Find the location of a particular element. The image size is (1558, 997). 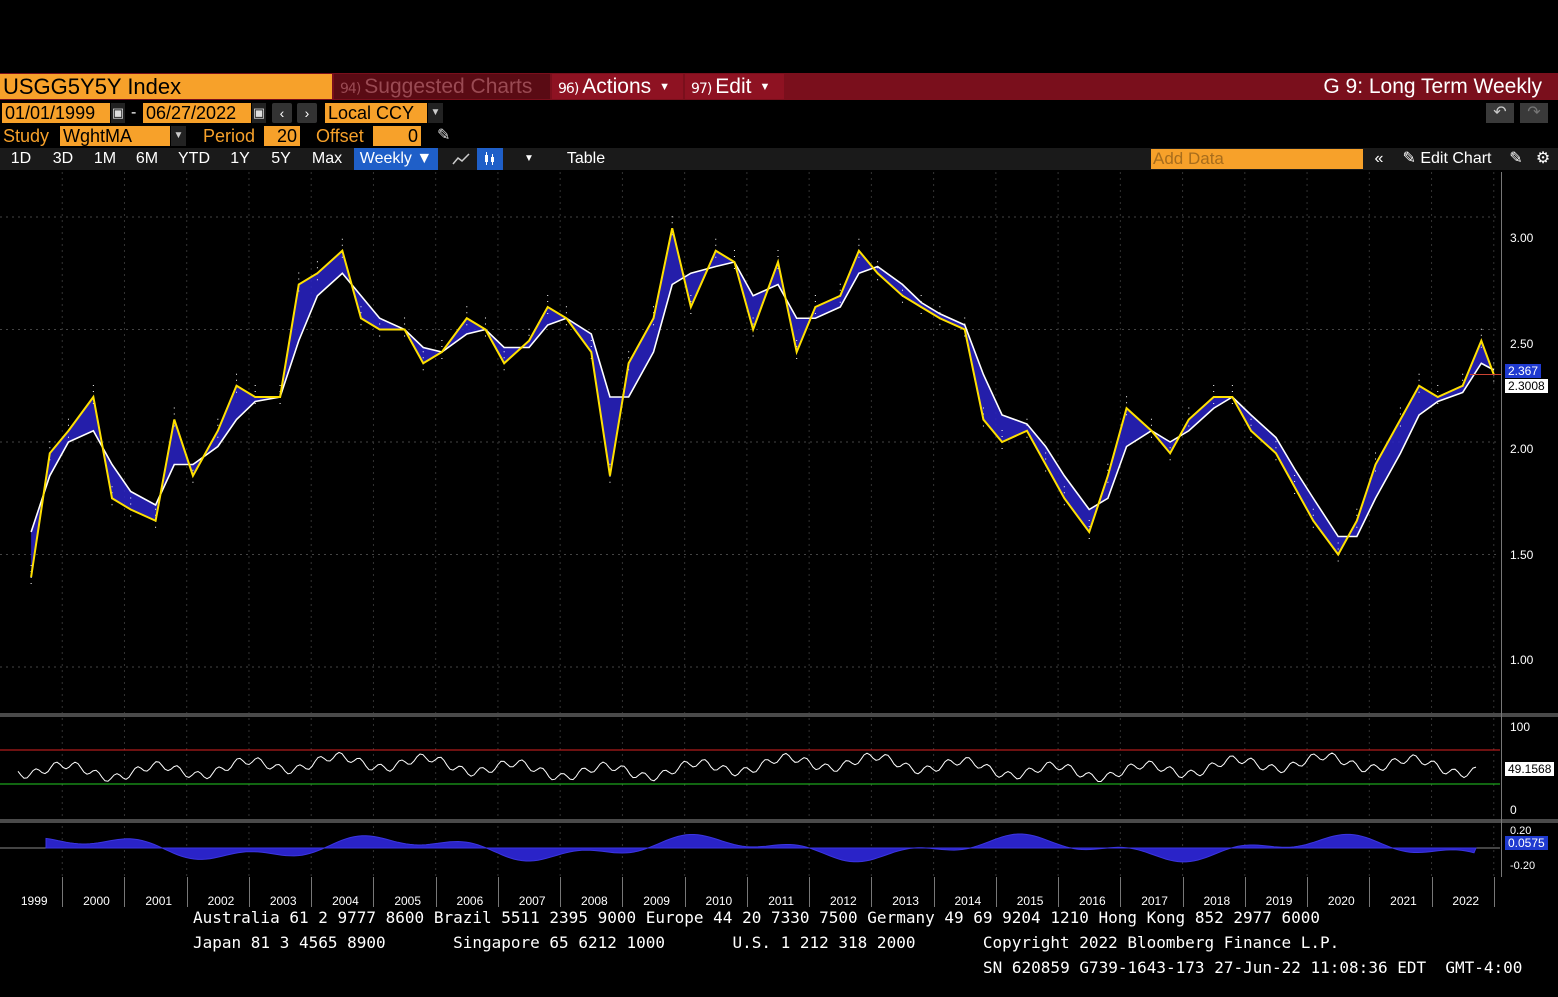

y-tick: 2.00 is located at coordinates (1522, 449).